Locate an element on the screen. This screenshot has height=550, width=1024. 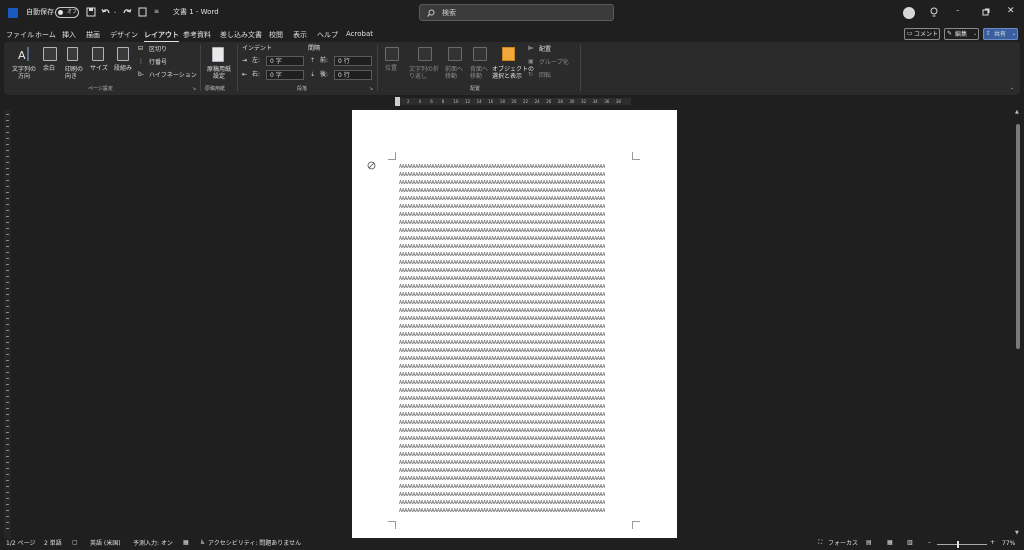
tab-layout: レイアウト is located at coordinates (161, 36).